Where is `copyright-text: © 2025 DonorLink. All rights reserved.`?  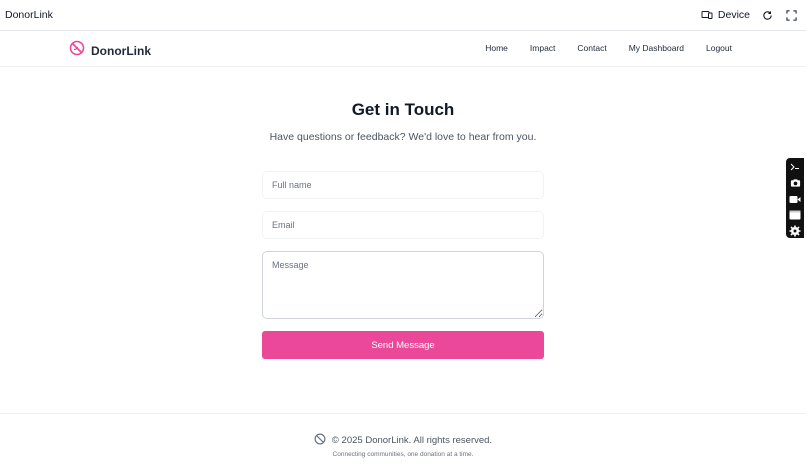 copyright-text: © 2025 DonorLink. All rights reserved. is located at coordinates (412, 440).